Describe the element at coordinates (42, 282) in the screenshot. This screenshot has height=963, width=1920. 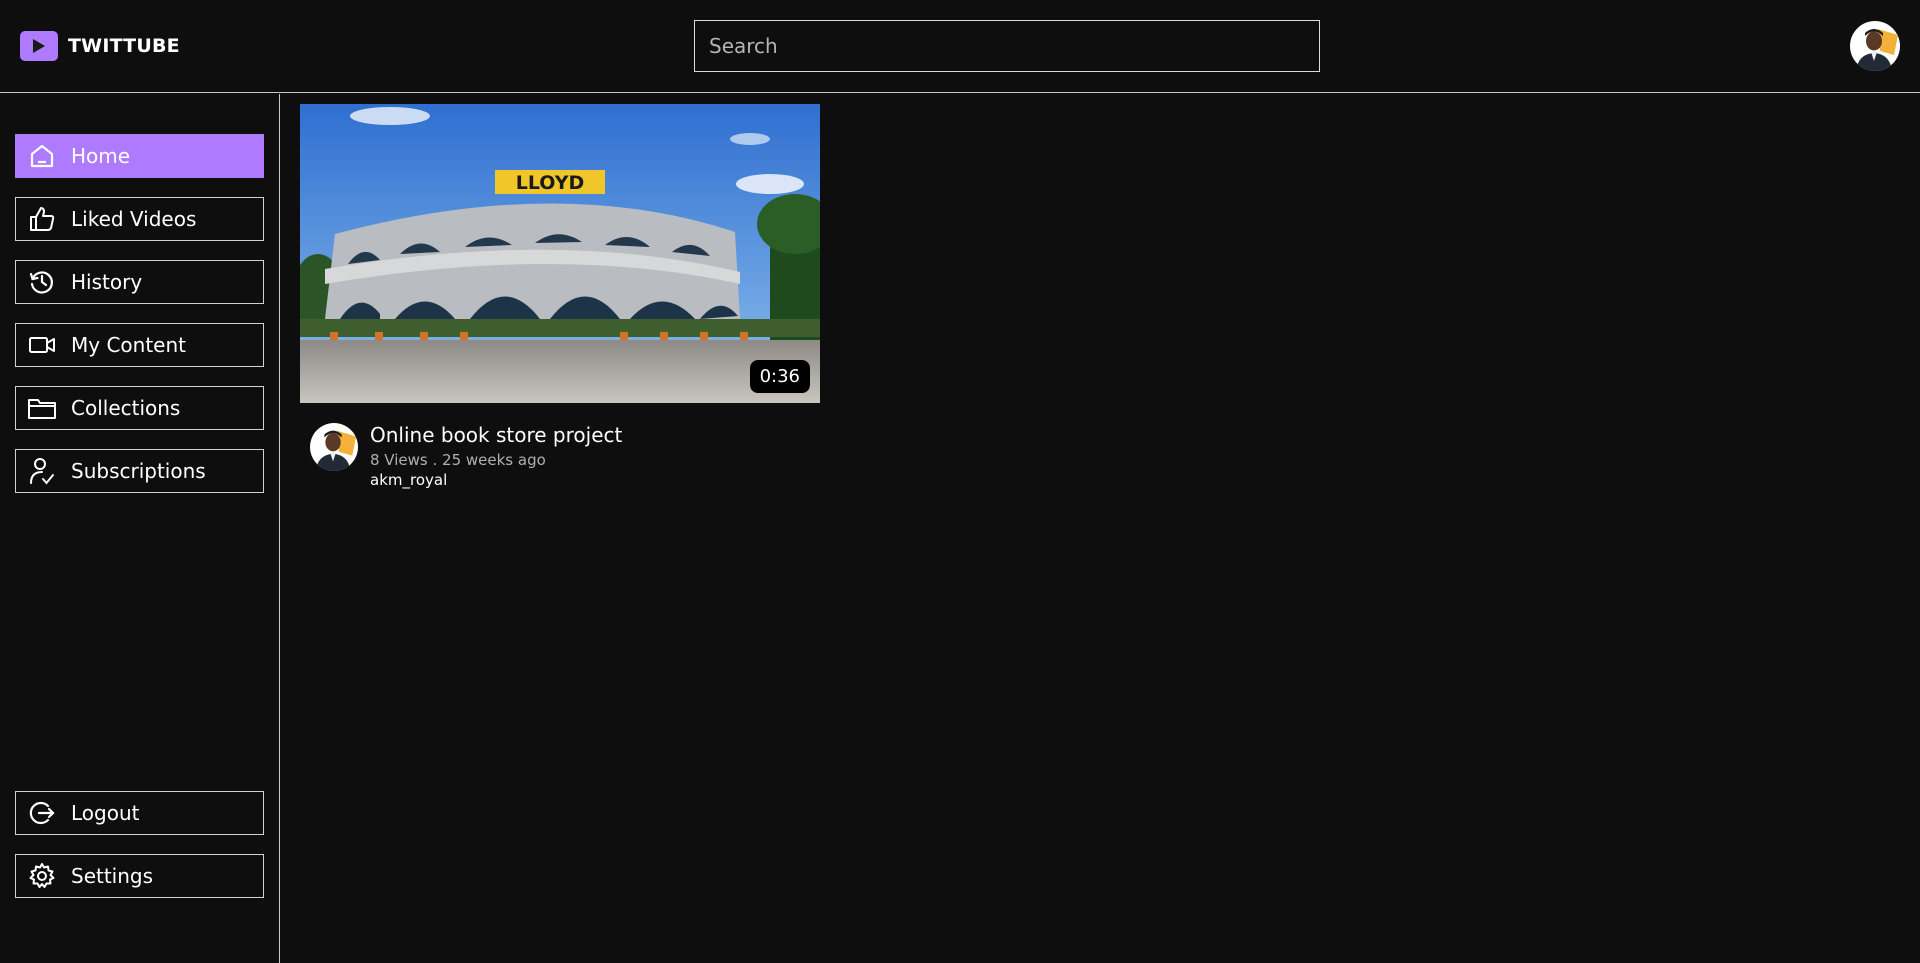
I see `history-icon` at that location.